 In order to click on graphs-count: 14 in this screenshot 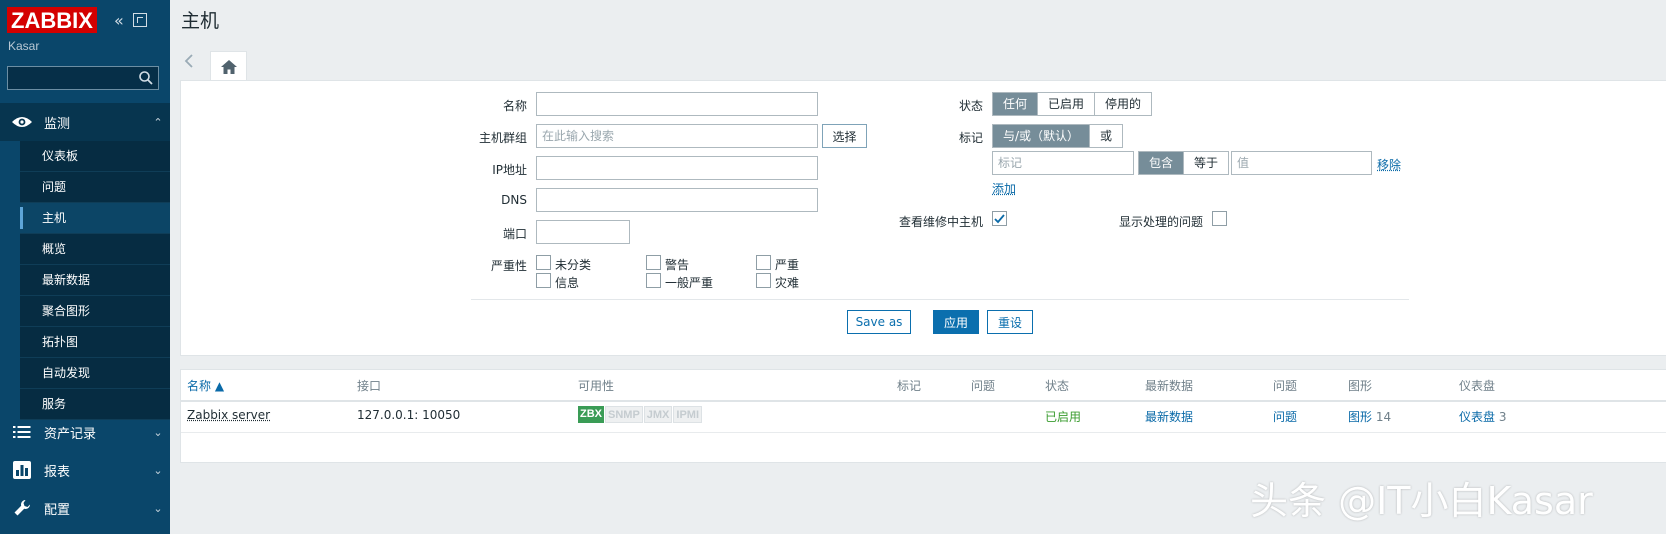, I will do `click(1383, 417)`.